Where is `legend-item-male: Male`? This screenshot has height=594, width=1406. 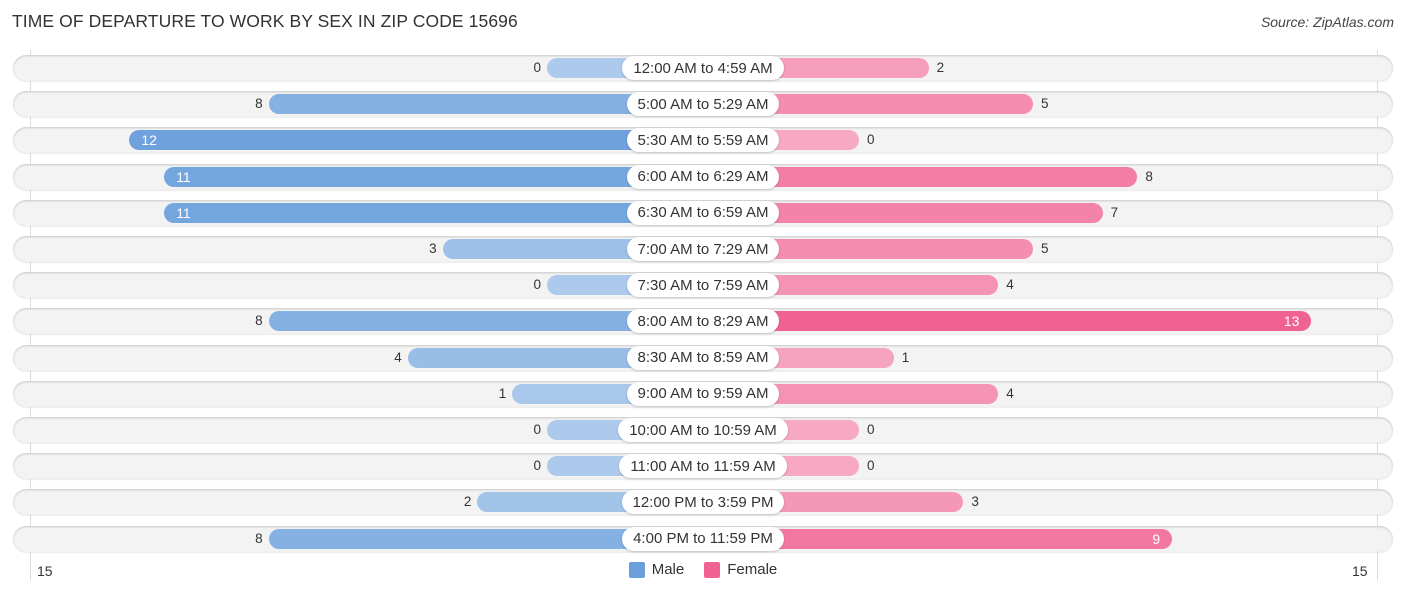 legend-item-male: Male is located at coordinates (656, 569).